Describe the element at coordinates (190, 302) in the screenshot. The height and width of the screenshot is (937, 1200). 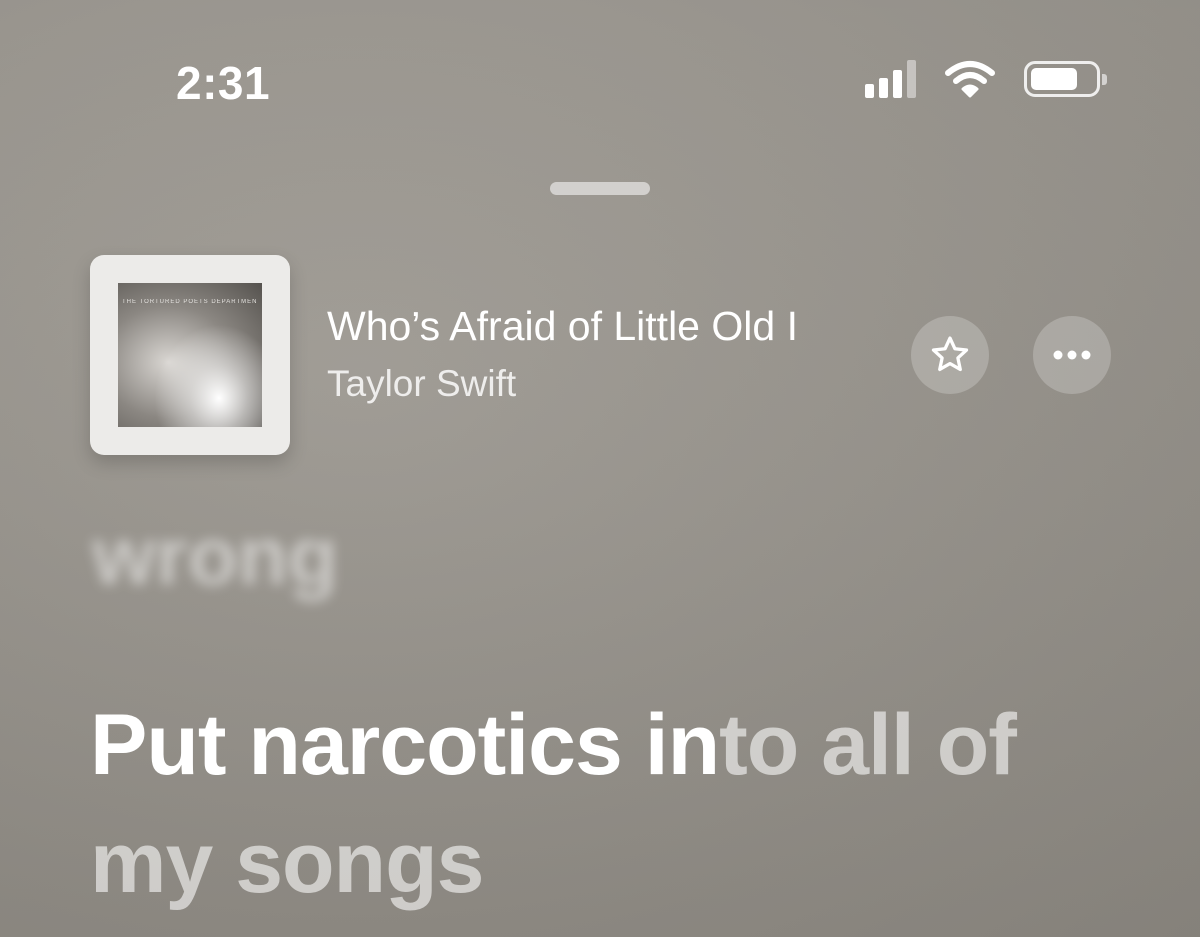
I see `album-cover-caption: THE TORTURED POETS DEPARTMENT` at that location.